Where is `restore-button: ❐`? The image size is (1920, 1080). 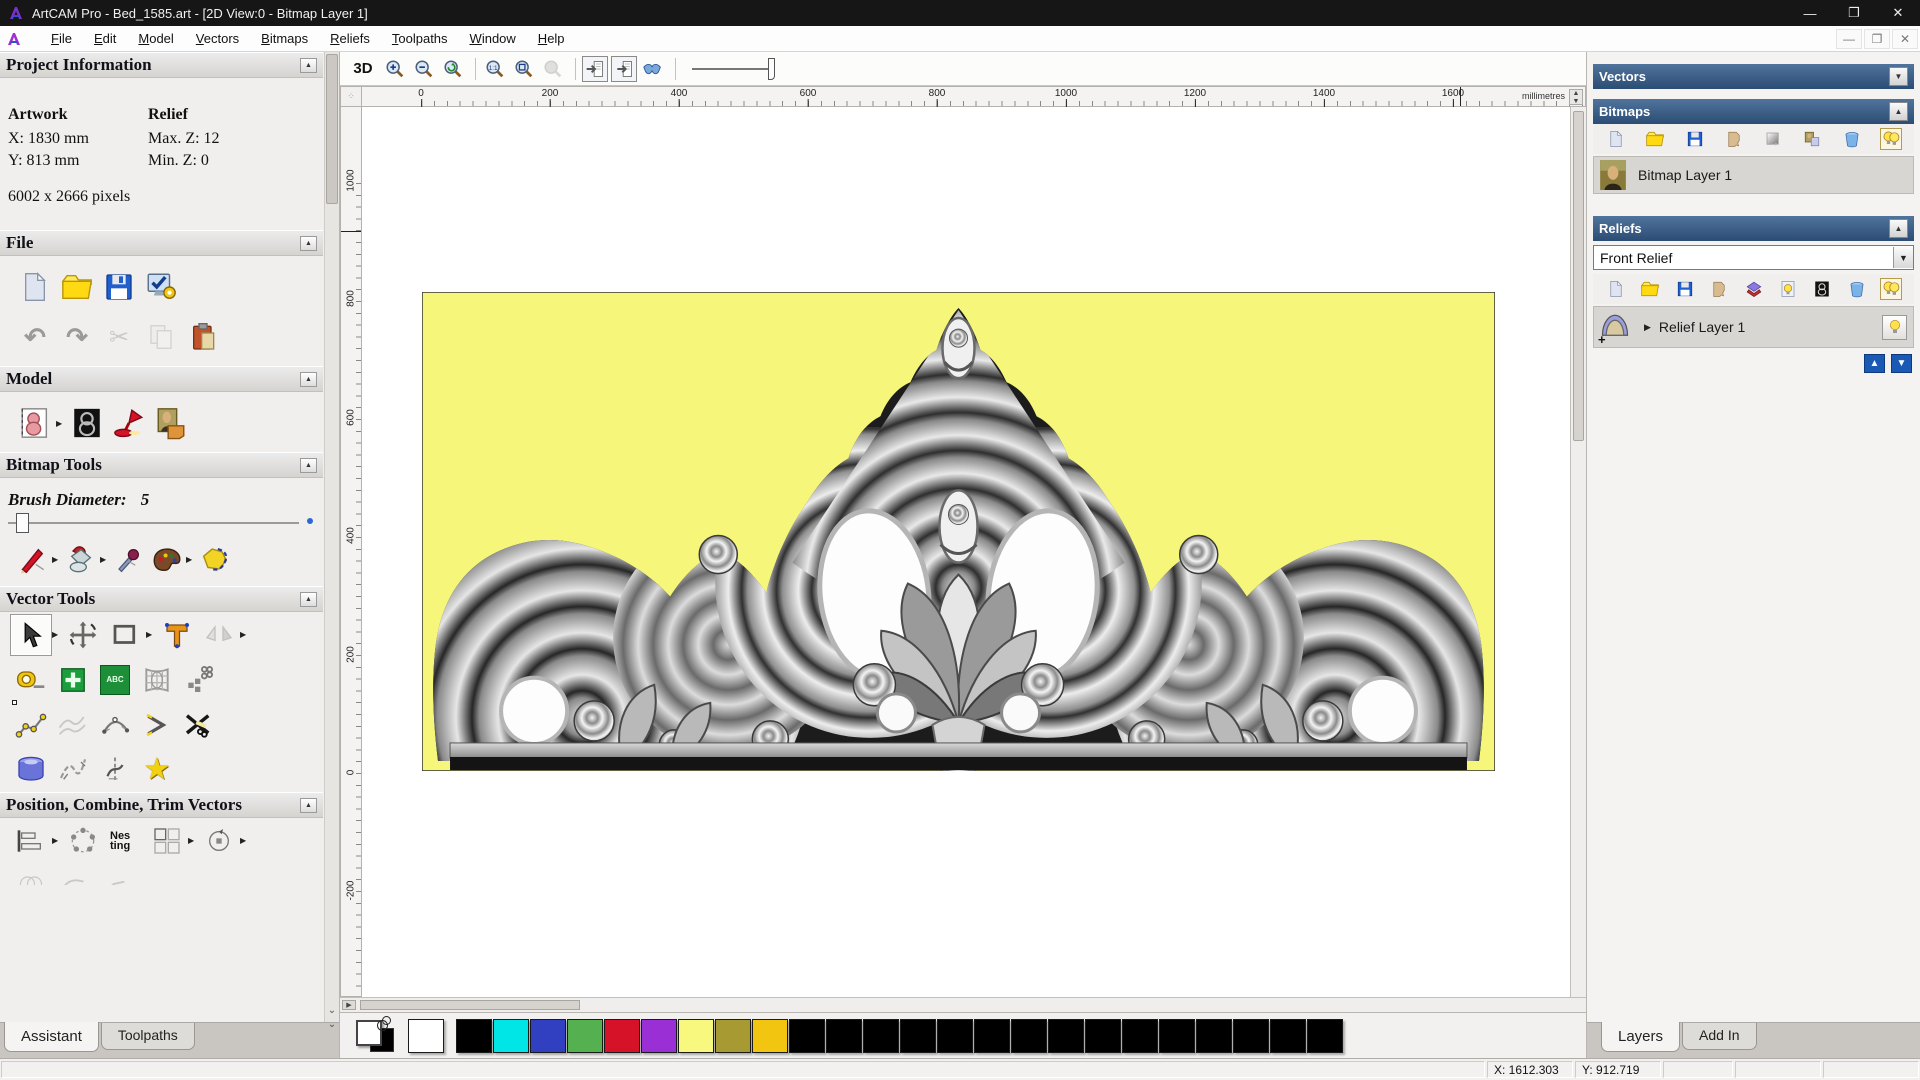 restore-button: ❐ is located at coordinates (1854, 13).